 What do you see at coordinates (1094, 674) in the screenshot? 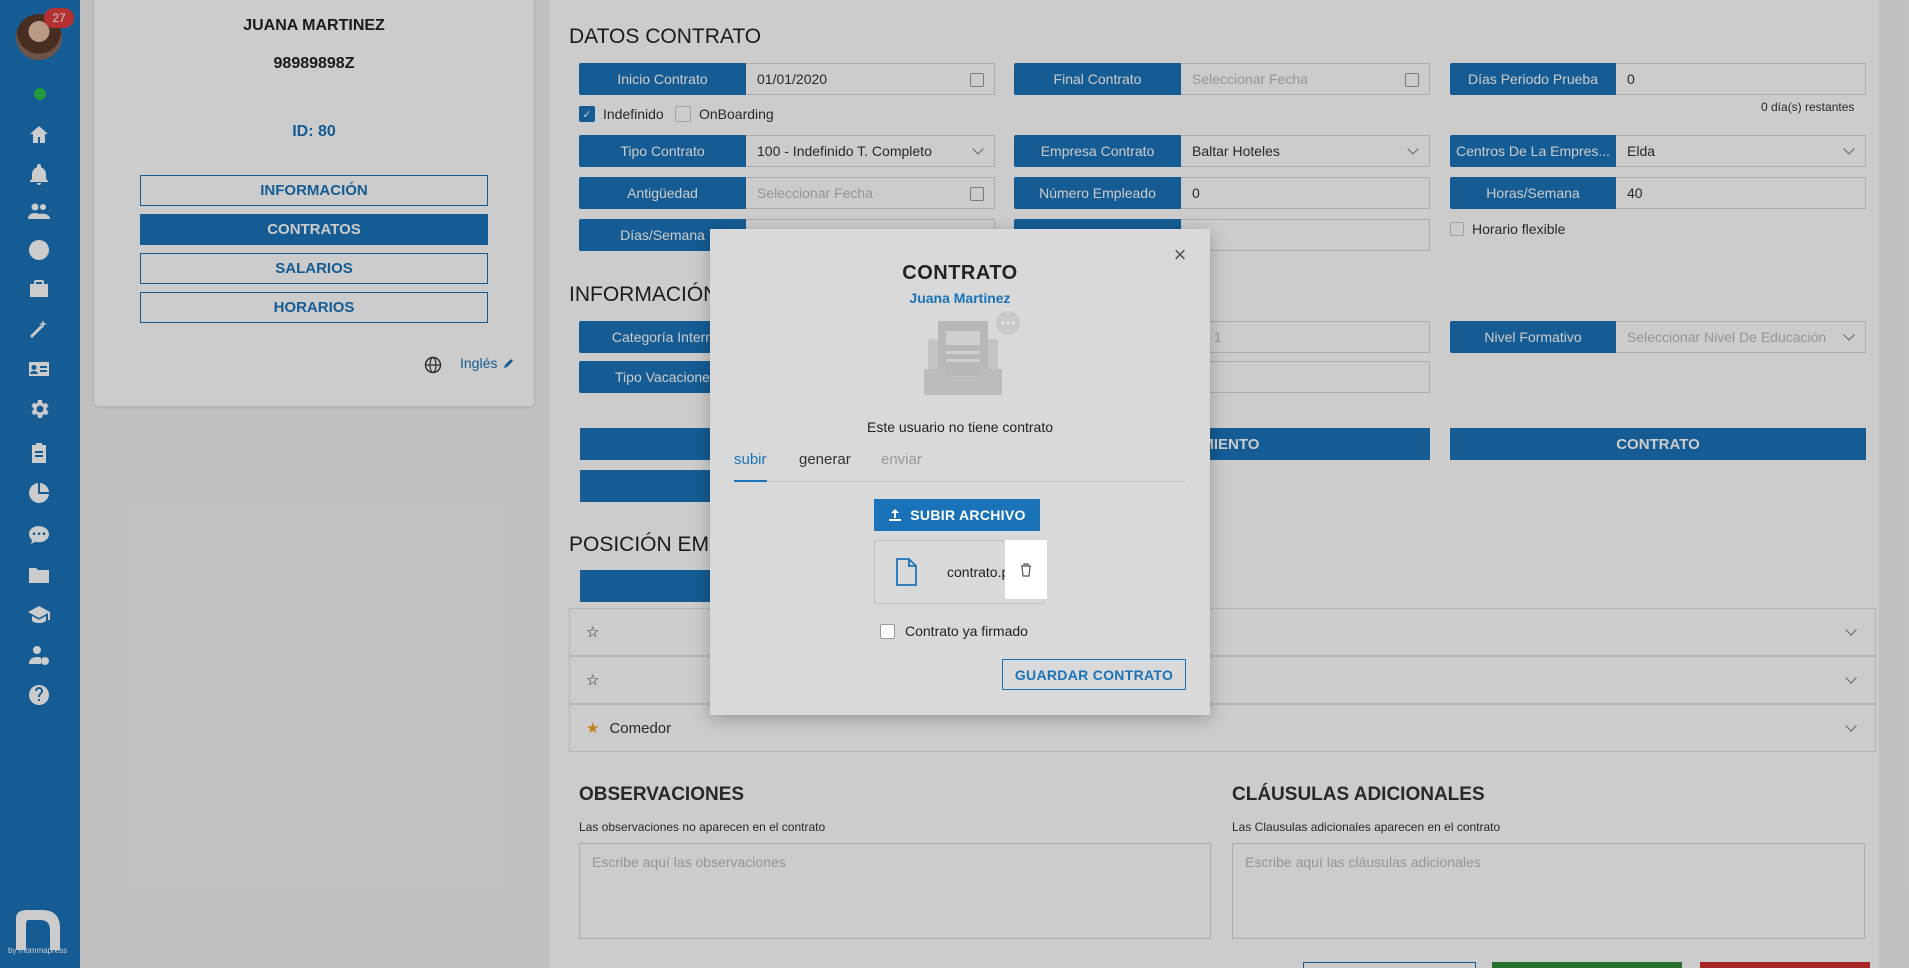
I see `save-contract-button: GUARDAR CONTRATO` at bounding box center [1094, 674].